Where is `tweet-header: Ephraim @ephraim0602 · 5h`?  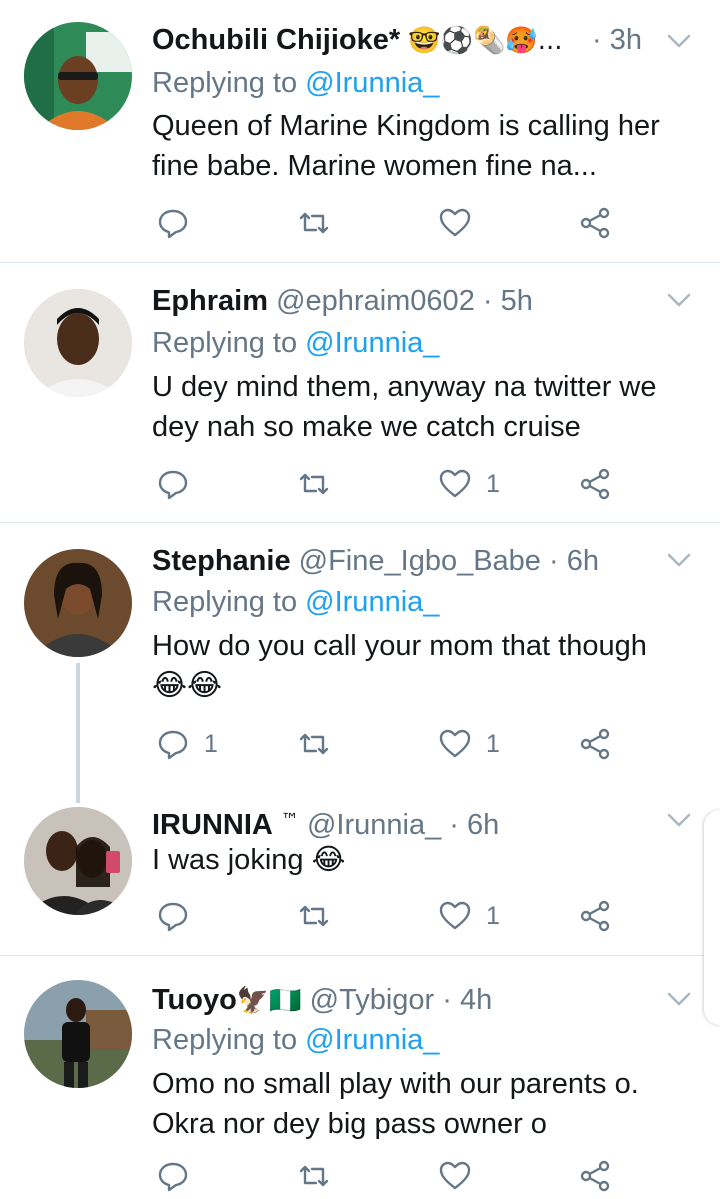
tweet-header: Ephraim @ephraim0602 · 5h is located at coordinates (386, 301).